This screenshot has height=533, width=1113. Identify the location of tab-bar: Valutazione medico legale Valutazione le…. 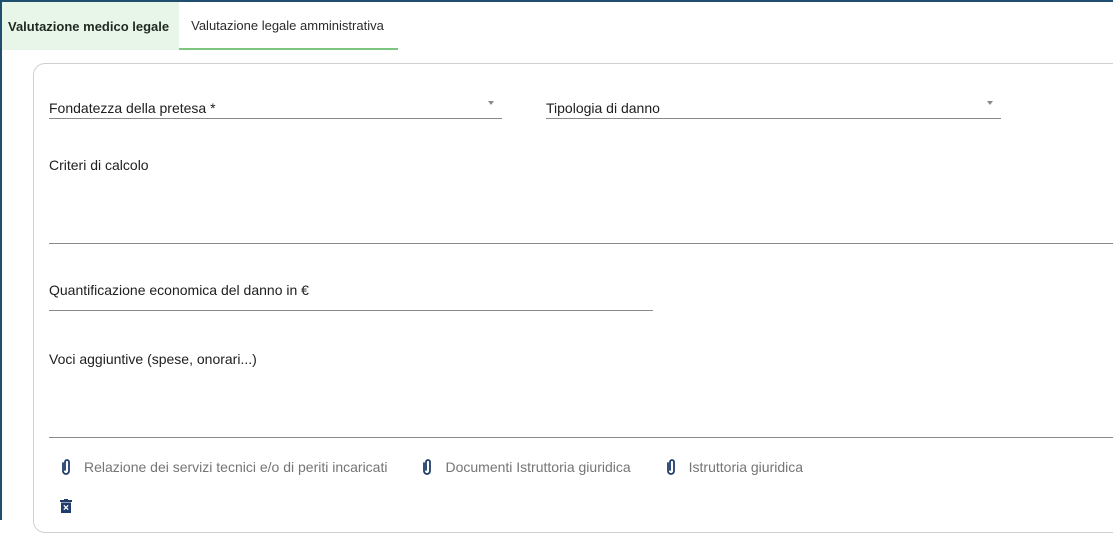
(200, 26).